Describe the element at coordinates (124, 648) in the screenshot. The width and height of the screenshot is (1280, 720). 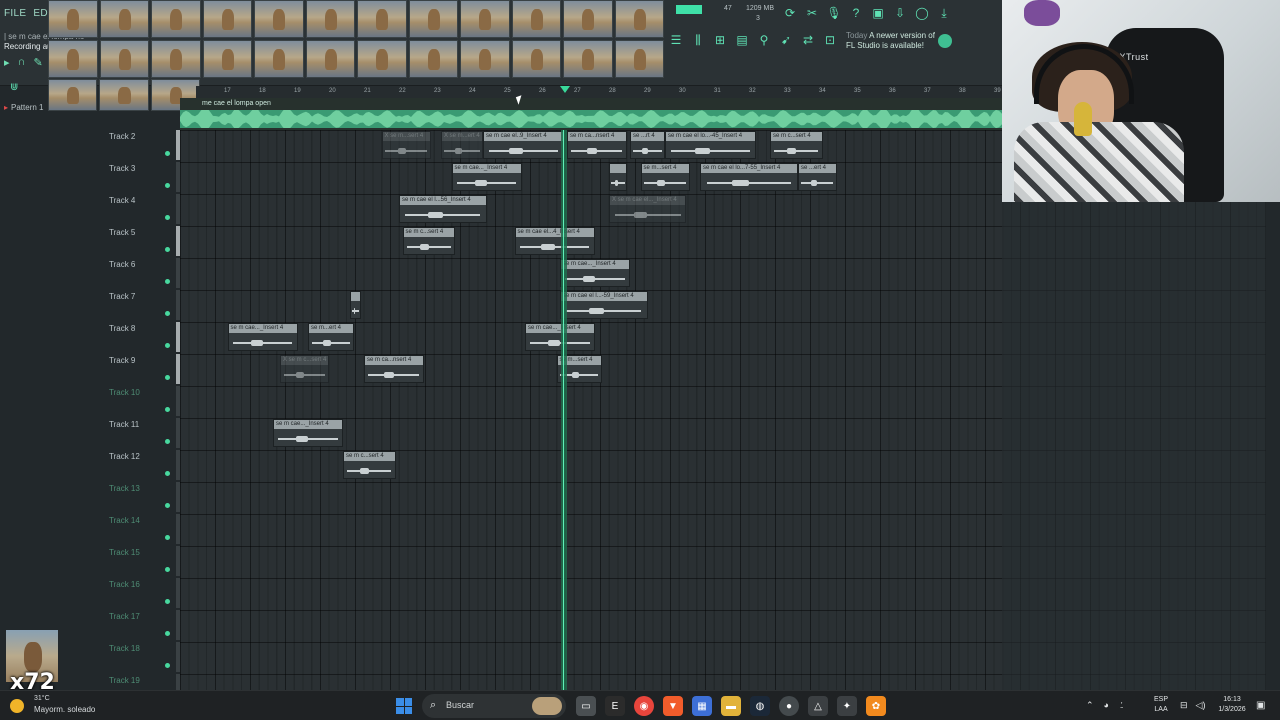
I see `track-name: Track 18` at that location.